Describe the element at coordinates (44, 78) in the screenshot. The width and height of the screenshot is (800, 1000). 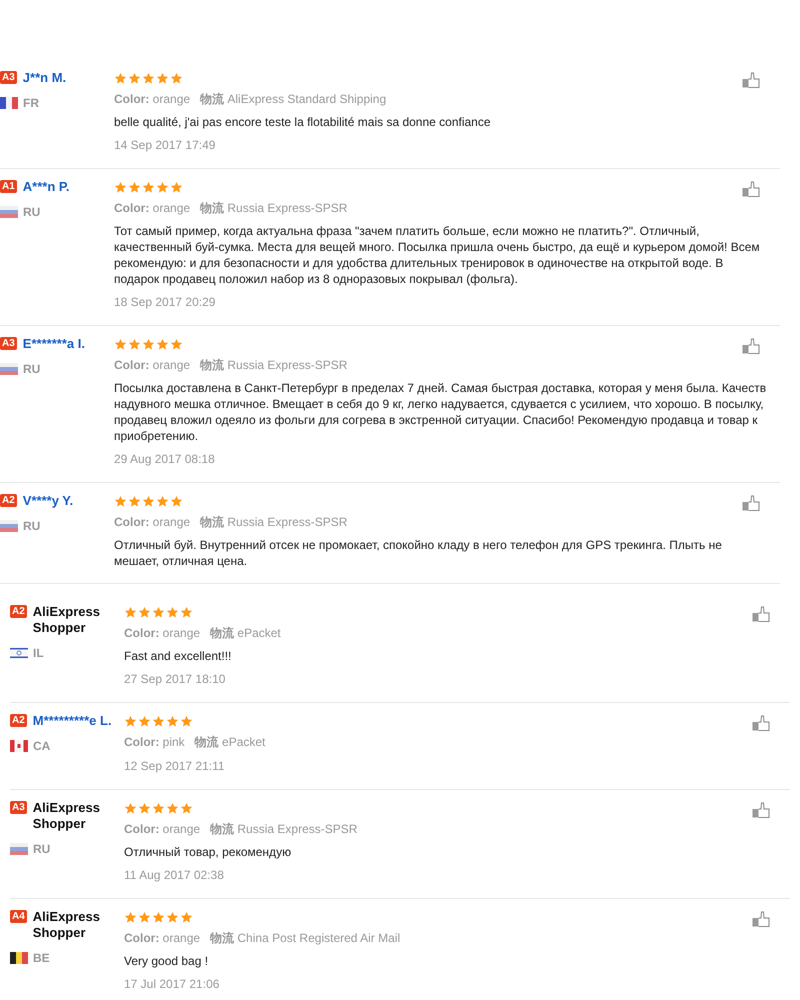
I see `reviewer-name: J**n M.` at that location.